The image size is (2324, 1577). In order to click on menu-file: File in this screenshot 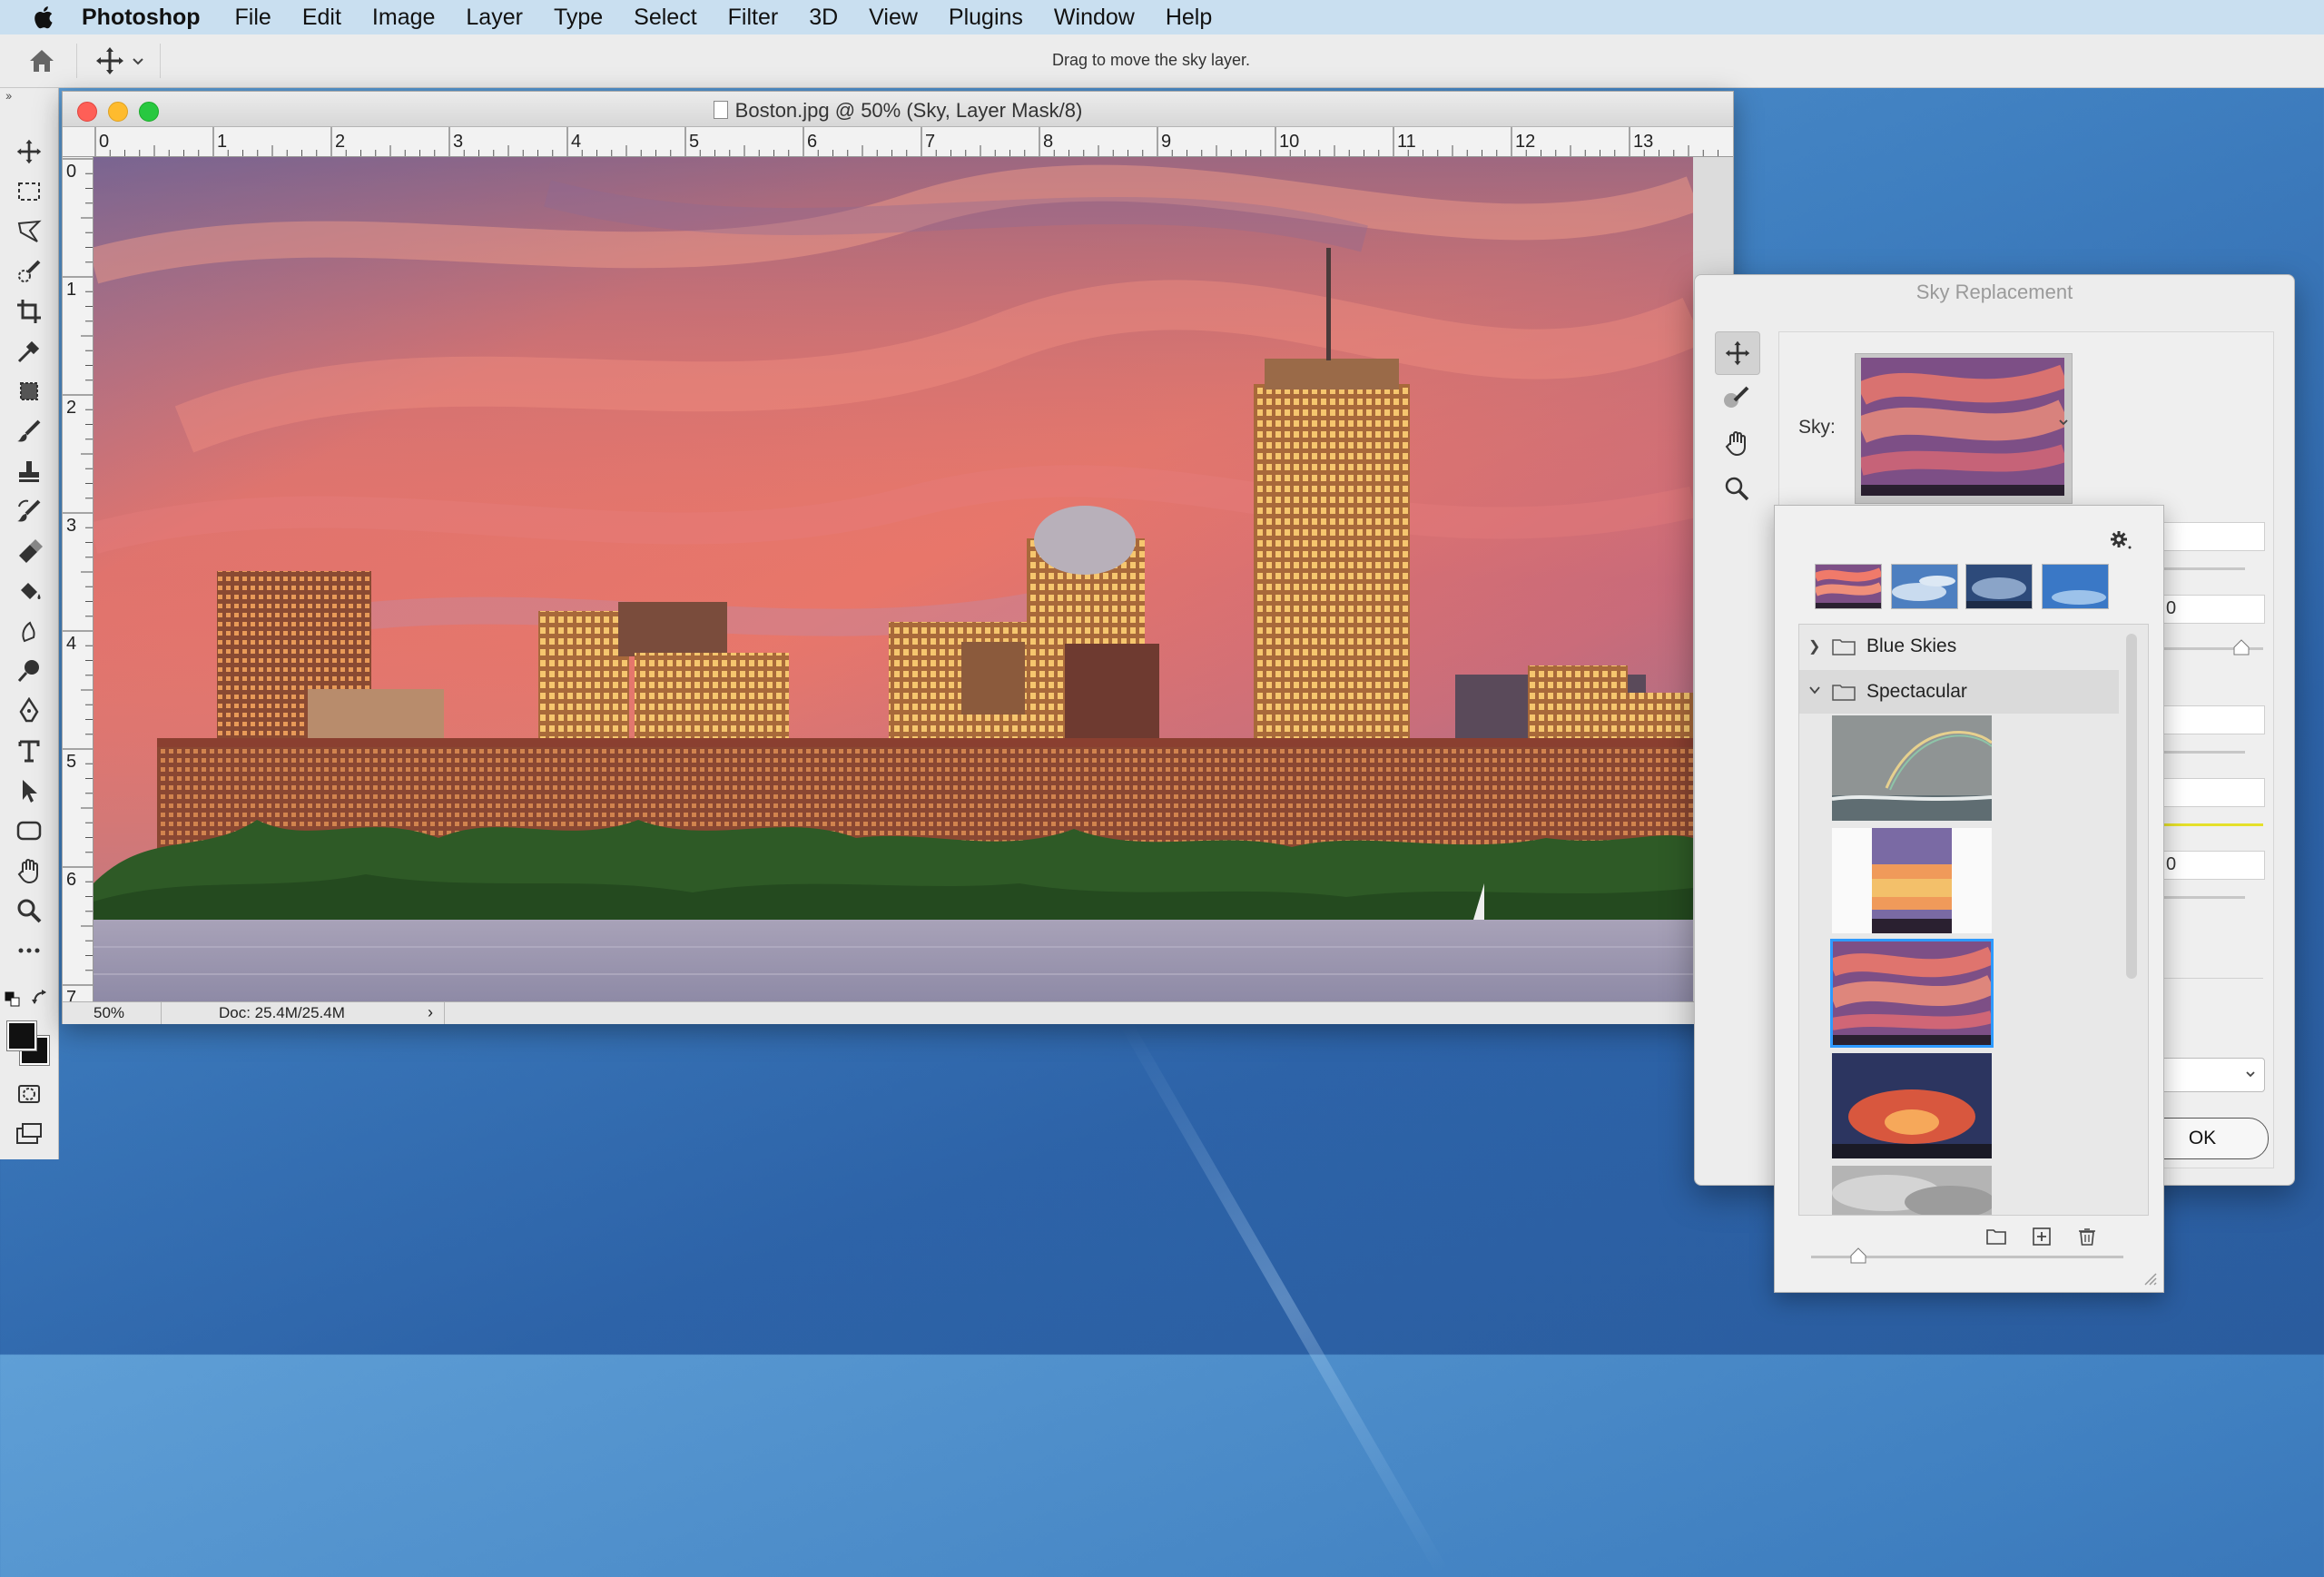, I will do `click(253, 18)`.